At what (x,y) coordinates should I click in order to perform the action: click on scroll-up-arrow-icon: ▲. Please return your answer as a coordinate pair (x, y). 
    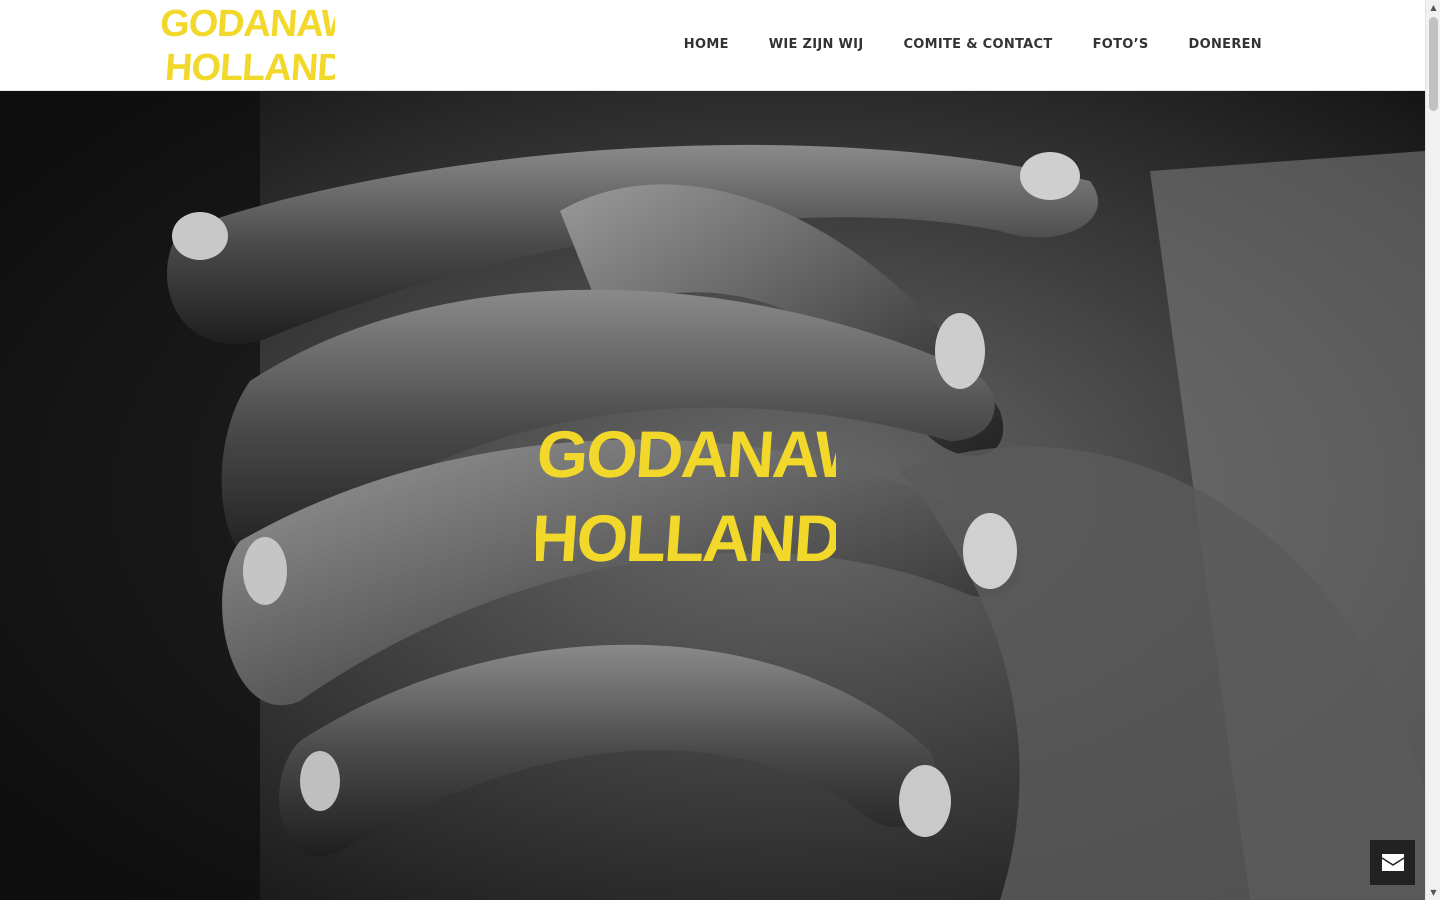
    Looking at the image, I should click on (1433, 7).